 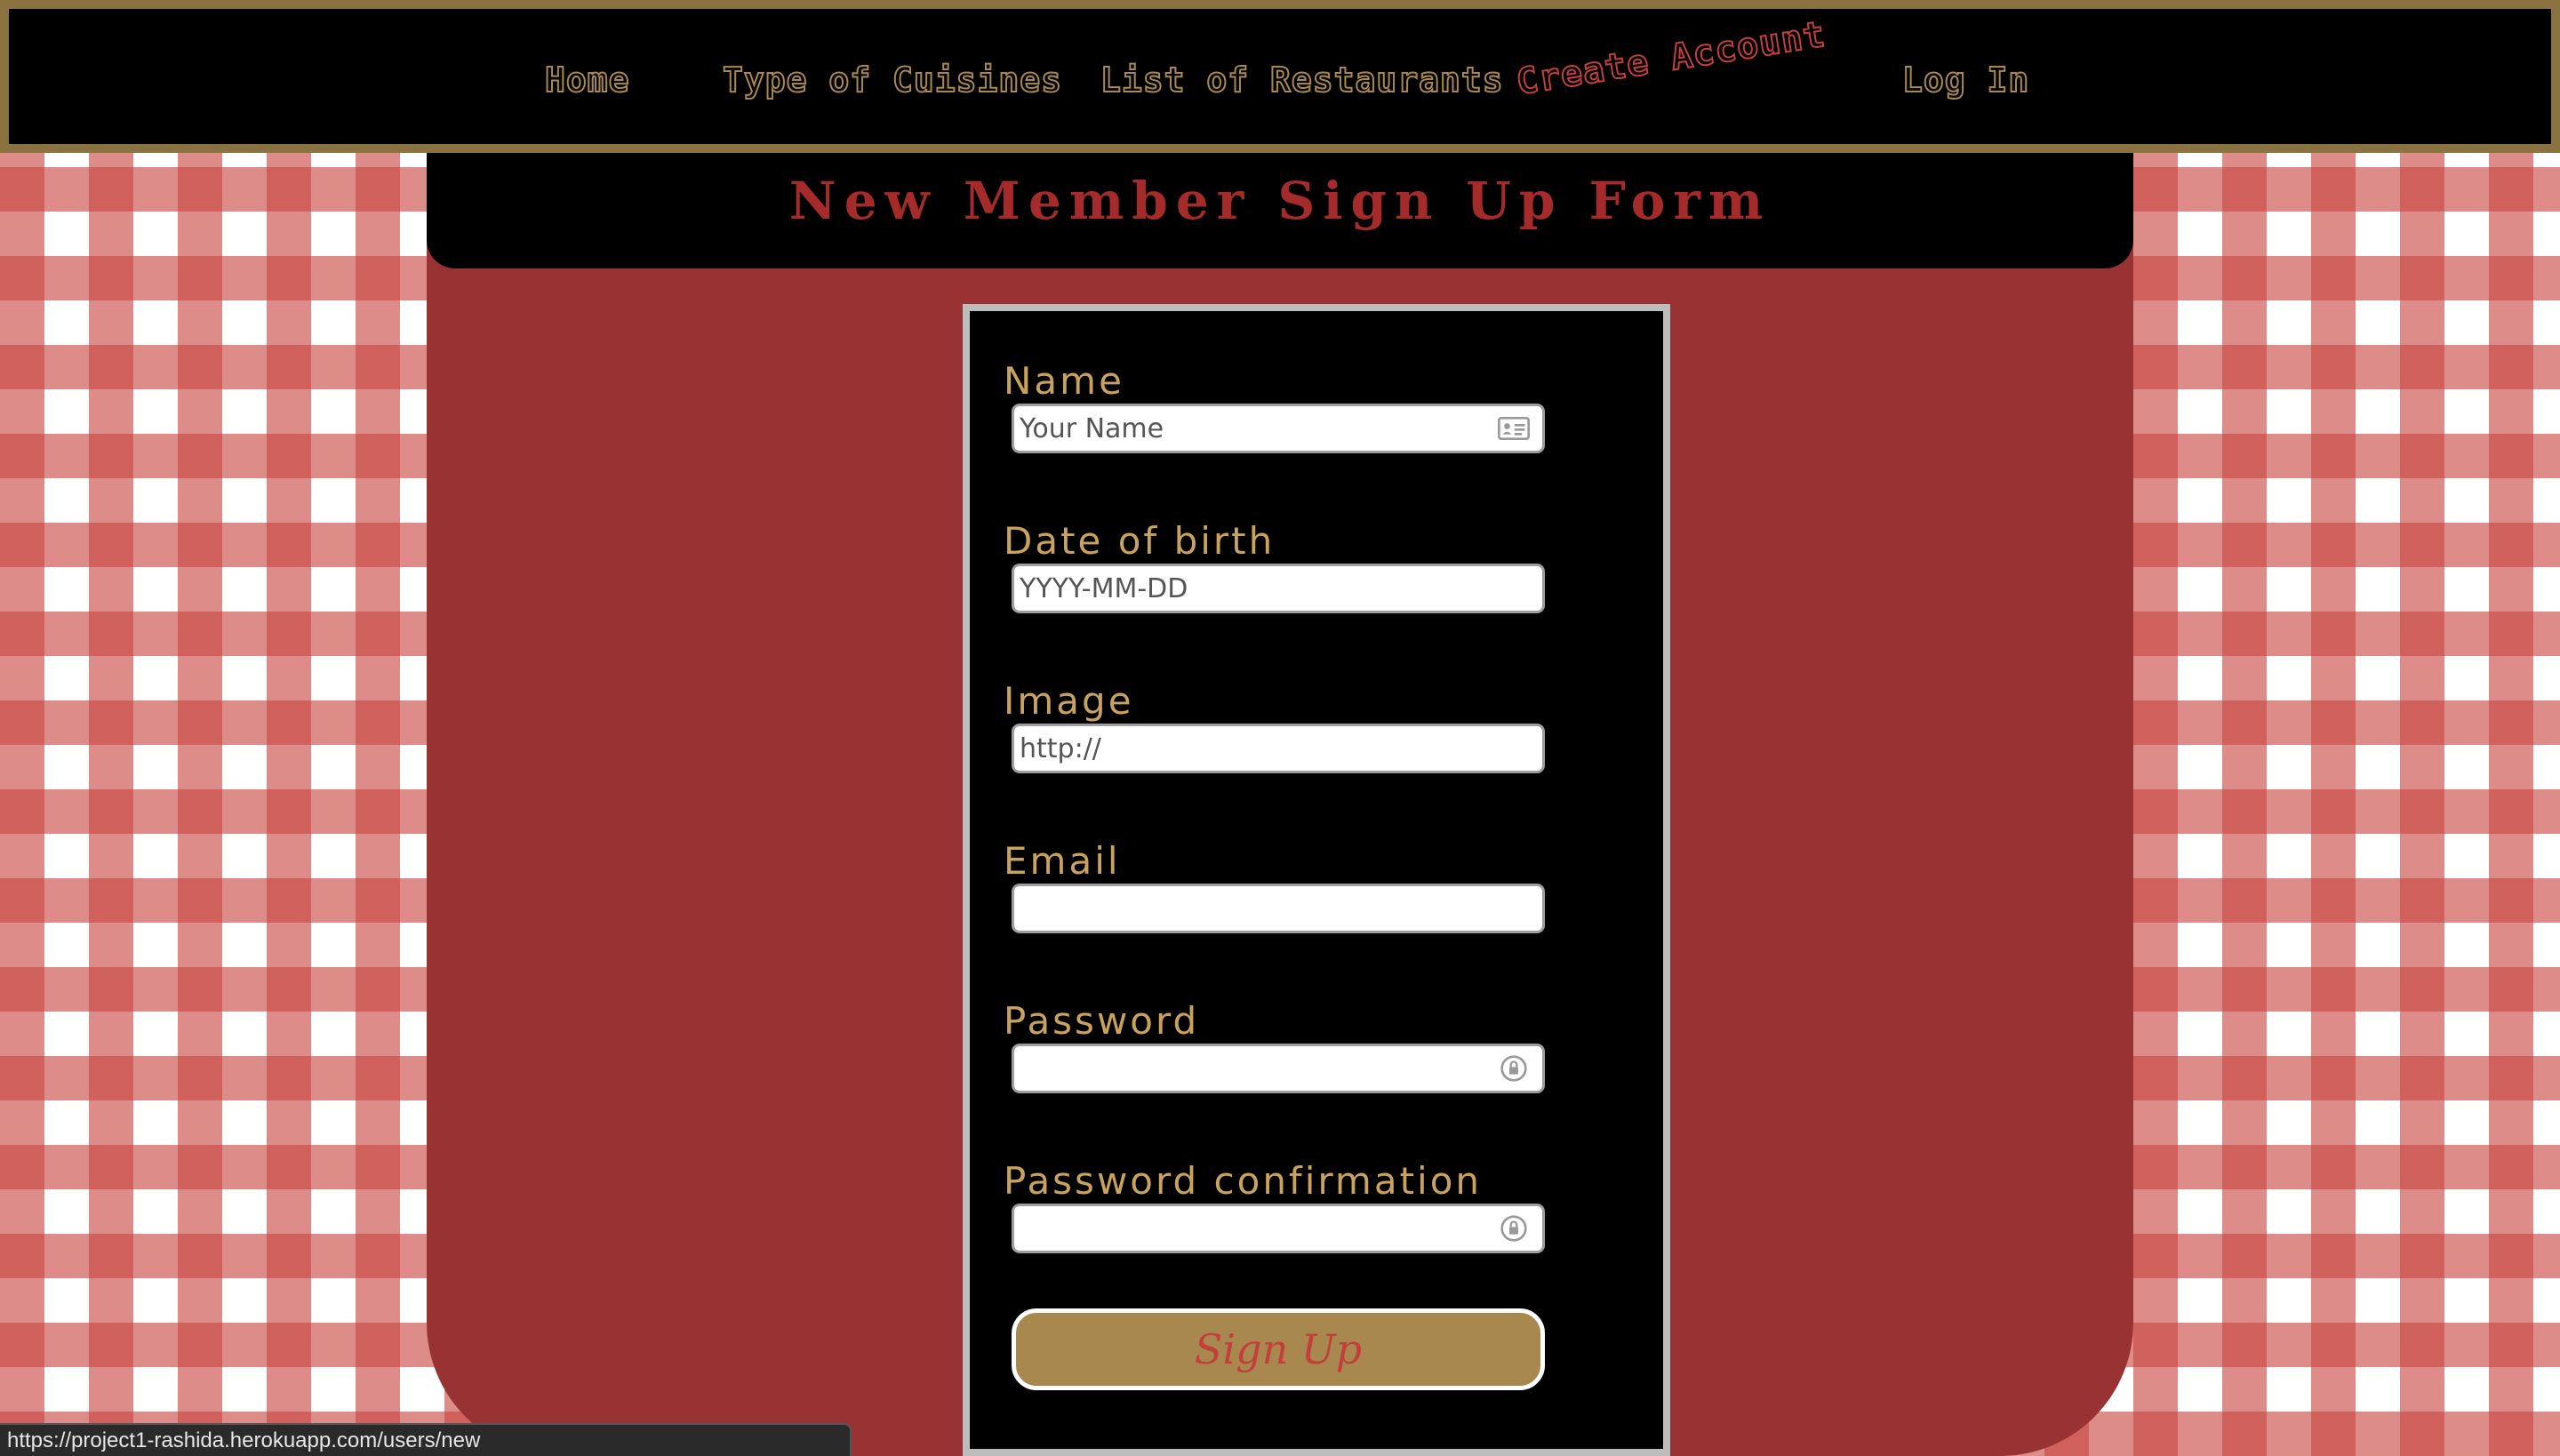 I want to click on dob-label: Date of birth, so click(x=1140, y=541).